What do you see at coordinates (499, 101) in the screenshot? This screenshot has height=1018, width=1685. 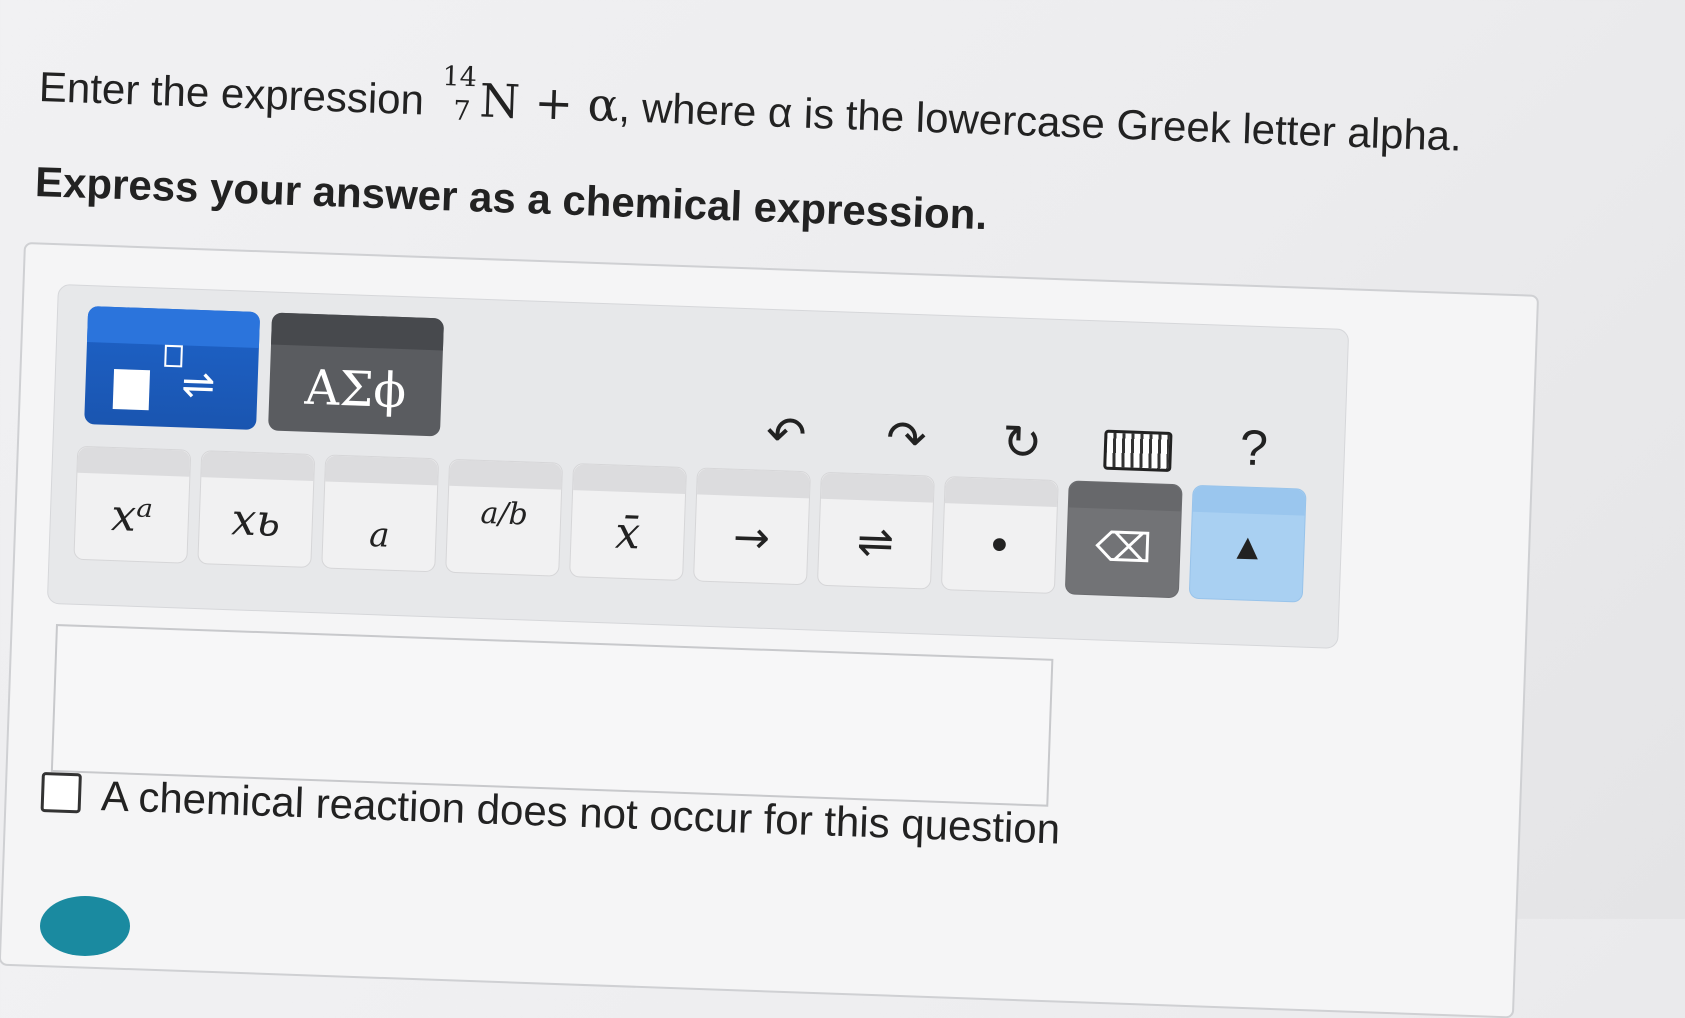 I see `element-symbol: N` at bounding box center [499, 101].